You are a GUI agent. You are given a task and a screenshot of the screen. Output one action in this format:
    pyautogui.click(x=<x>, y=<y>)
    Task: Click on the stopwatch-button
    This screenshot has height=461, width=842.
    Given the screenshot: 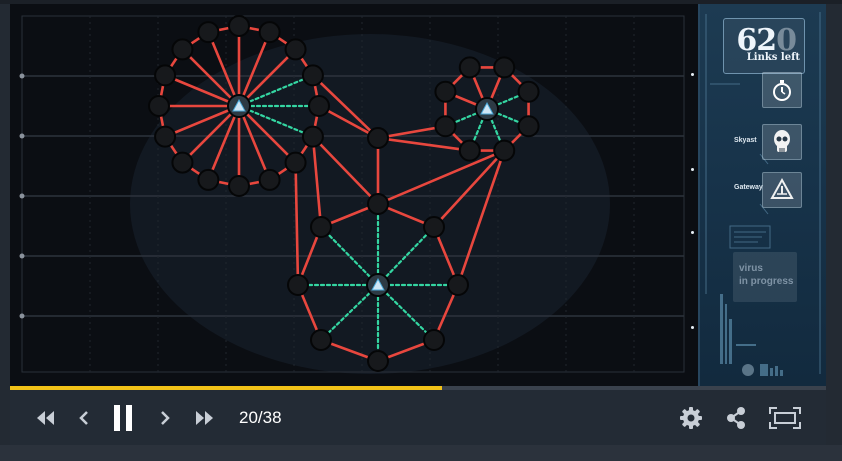 What is the action you would take?
    pyautogui.click(x=782, y=90)
    